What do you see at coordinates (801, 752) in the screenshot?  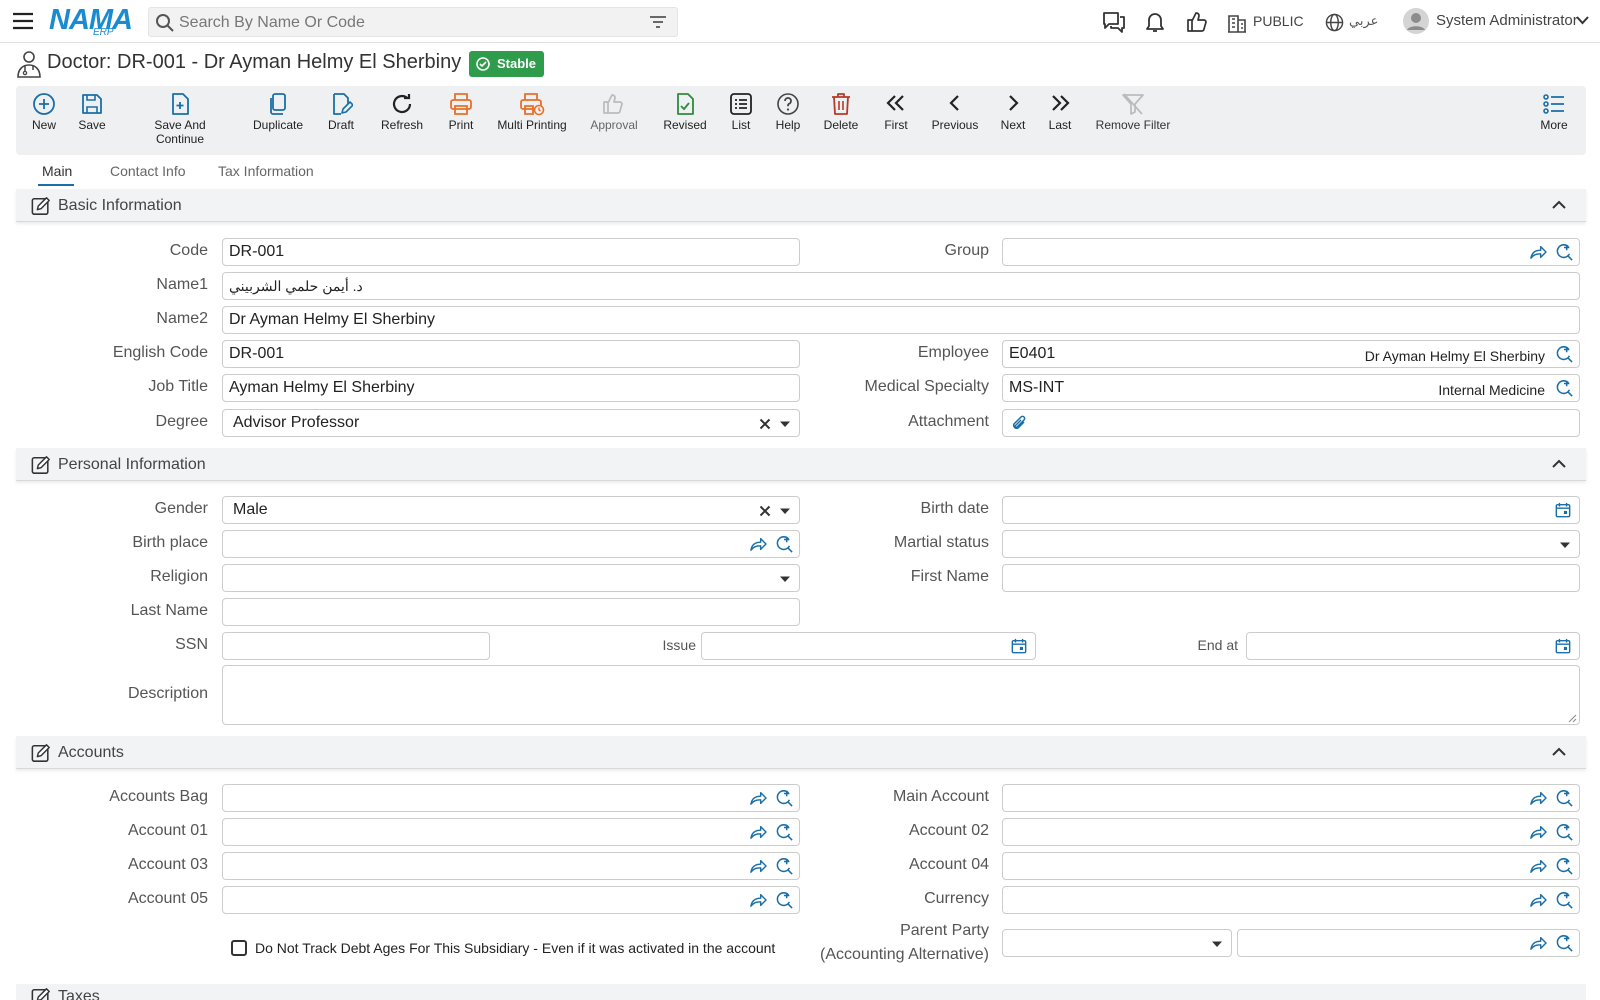 I see `section-accounts: Accounts` at bounding box center [801, 752].